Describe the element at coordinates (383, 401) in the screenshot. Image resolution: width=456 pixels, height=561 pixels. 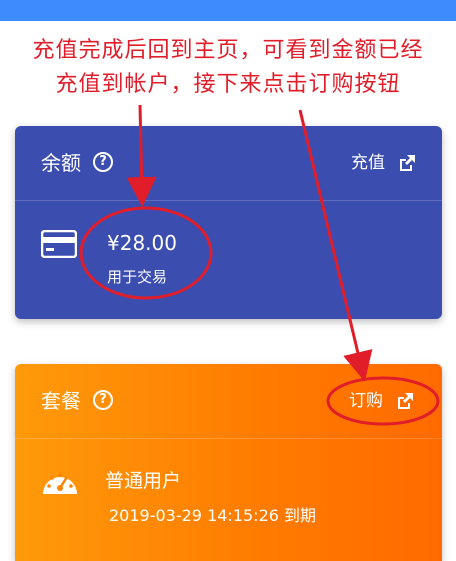
I see `annotation-ellipse-subscribe` at that location.